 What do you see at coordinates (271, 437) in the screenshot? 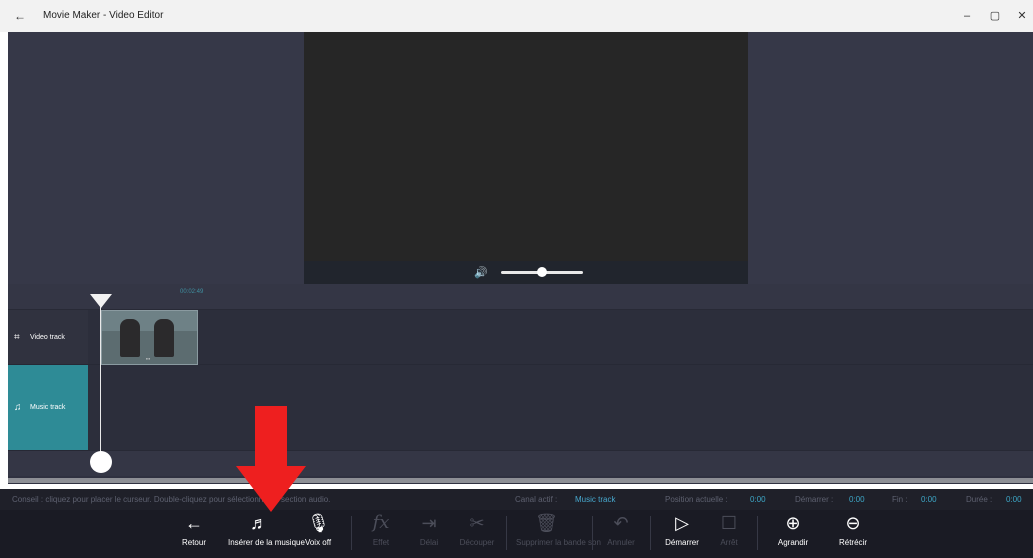
I see `annotation-arrow` at bounding box center [271, 437].